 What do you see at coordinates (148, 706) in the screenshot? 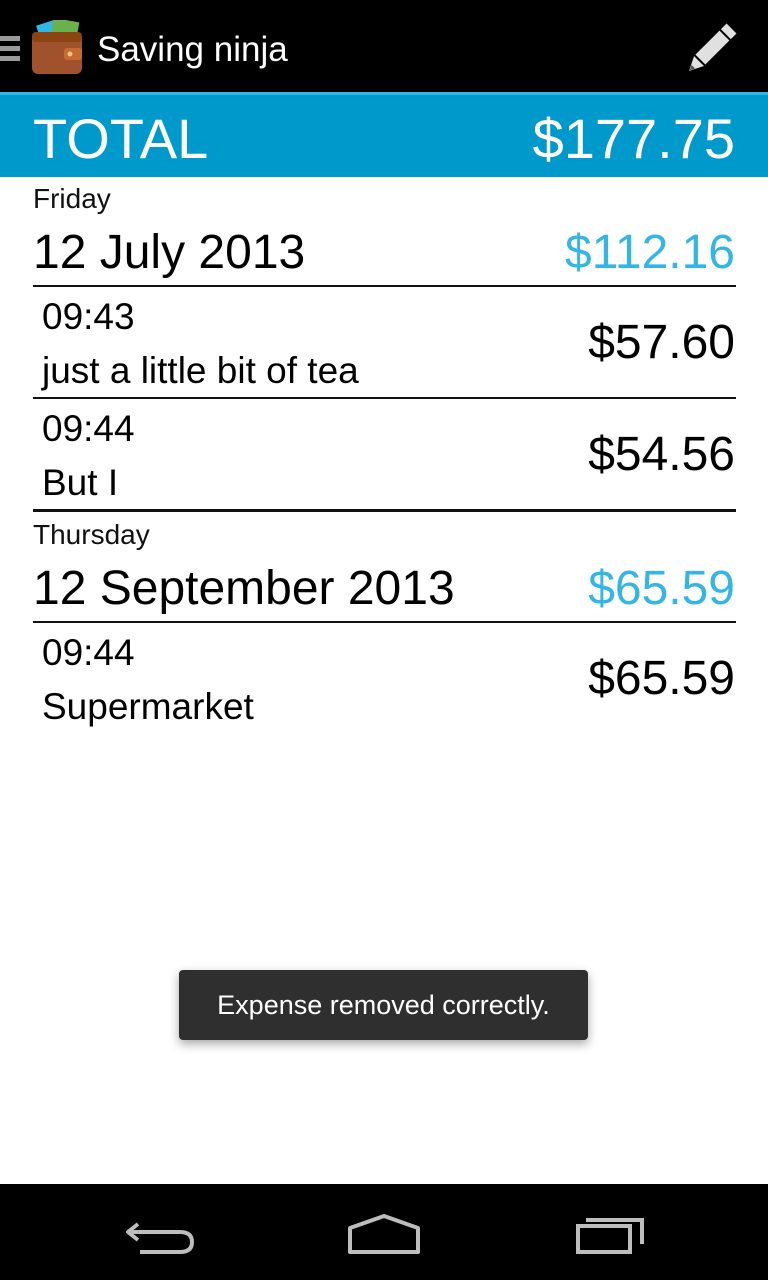
I see `expense-description: Supermarket` at bounding box center [148, 706].